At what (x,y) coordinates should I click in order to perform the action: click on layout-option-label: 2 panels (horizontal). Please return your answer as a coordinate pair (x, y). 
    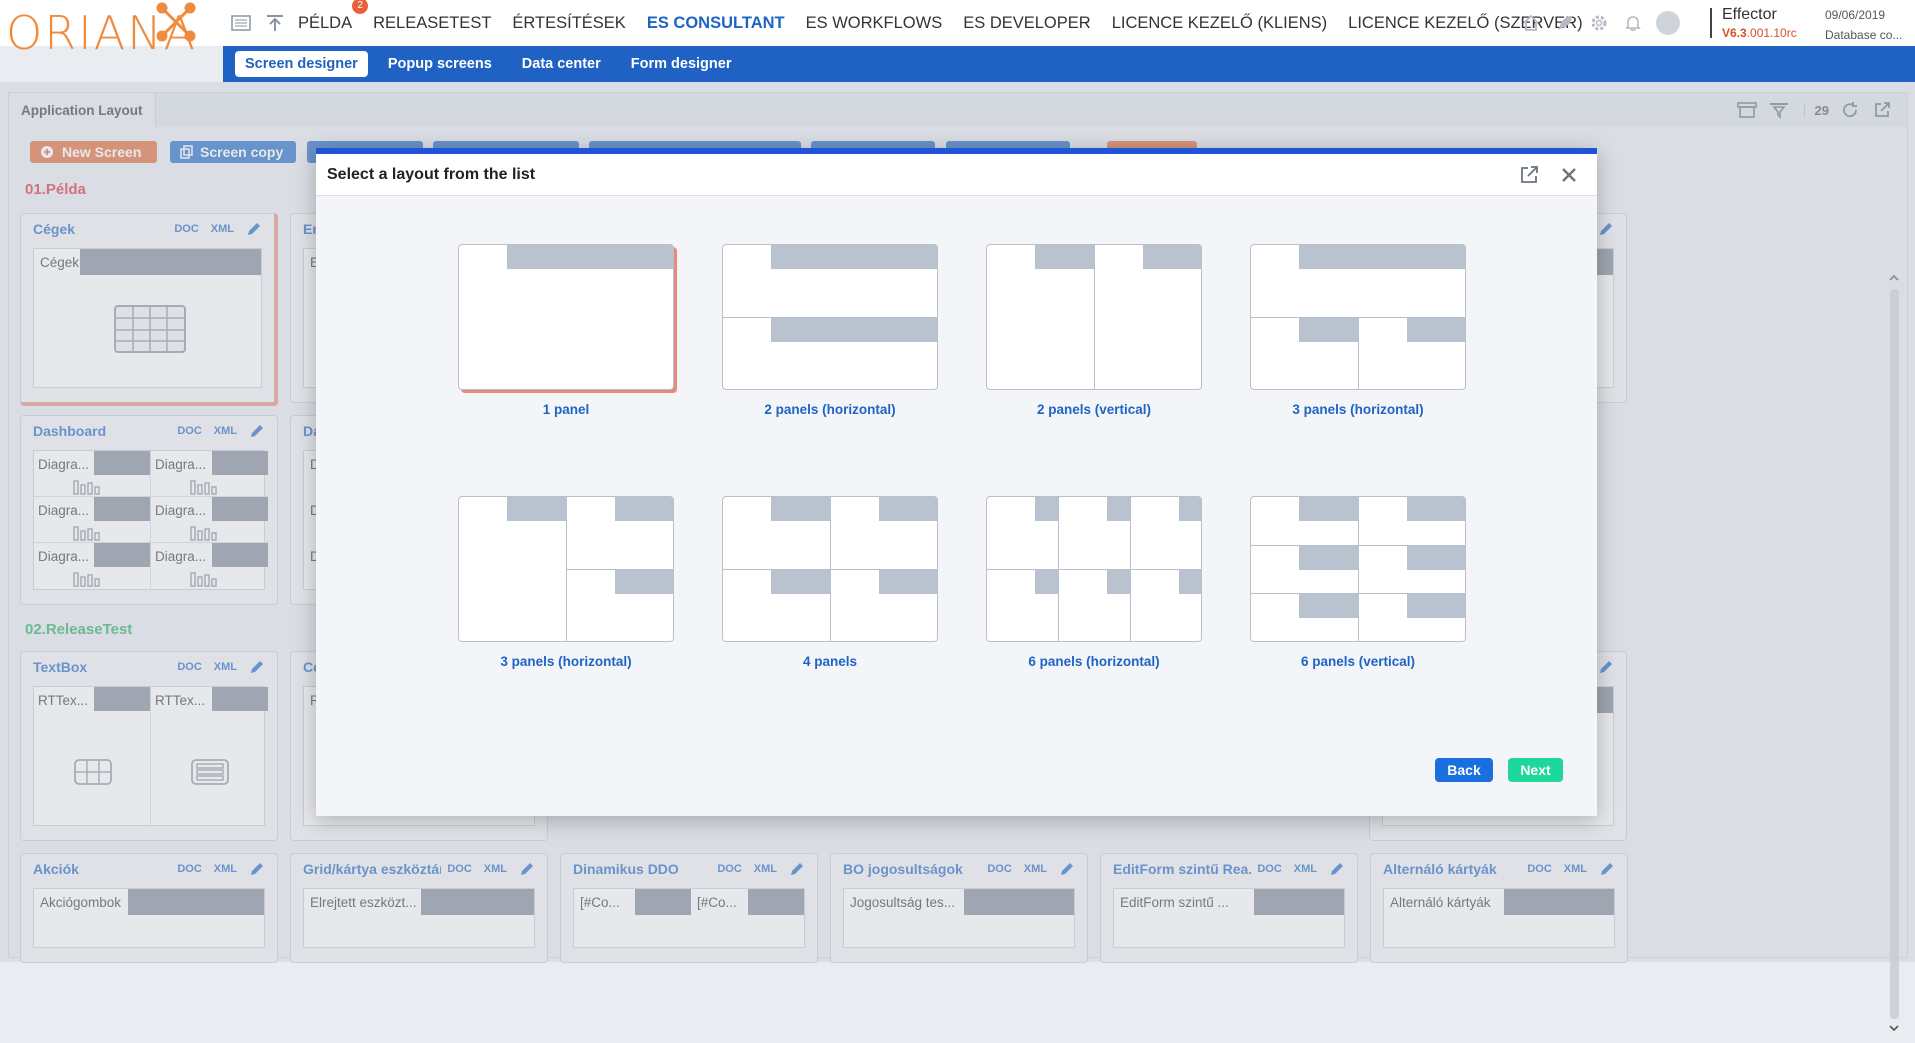
    Looking at the image, I should click on (830, 409).